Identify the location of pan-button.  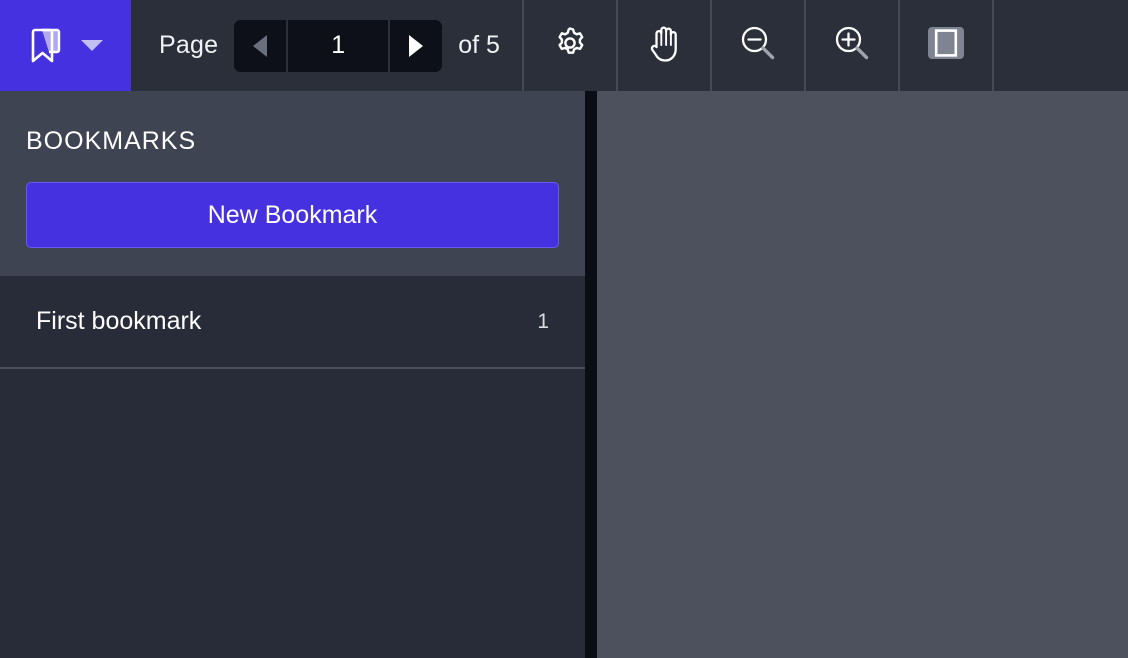
(662, 45).